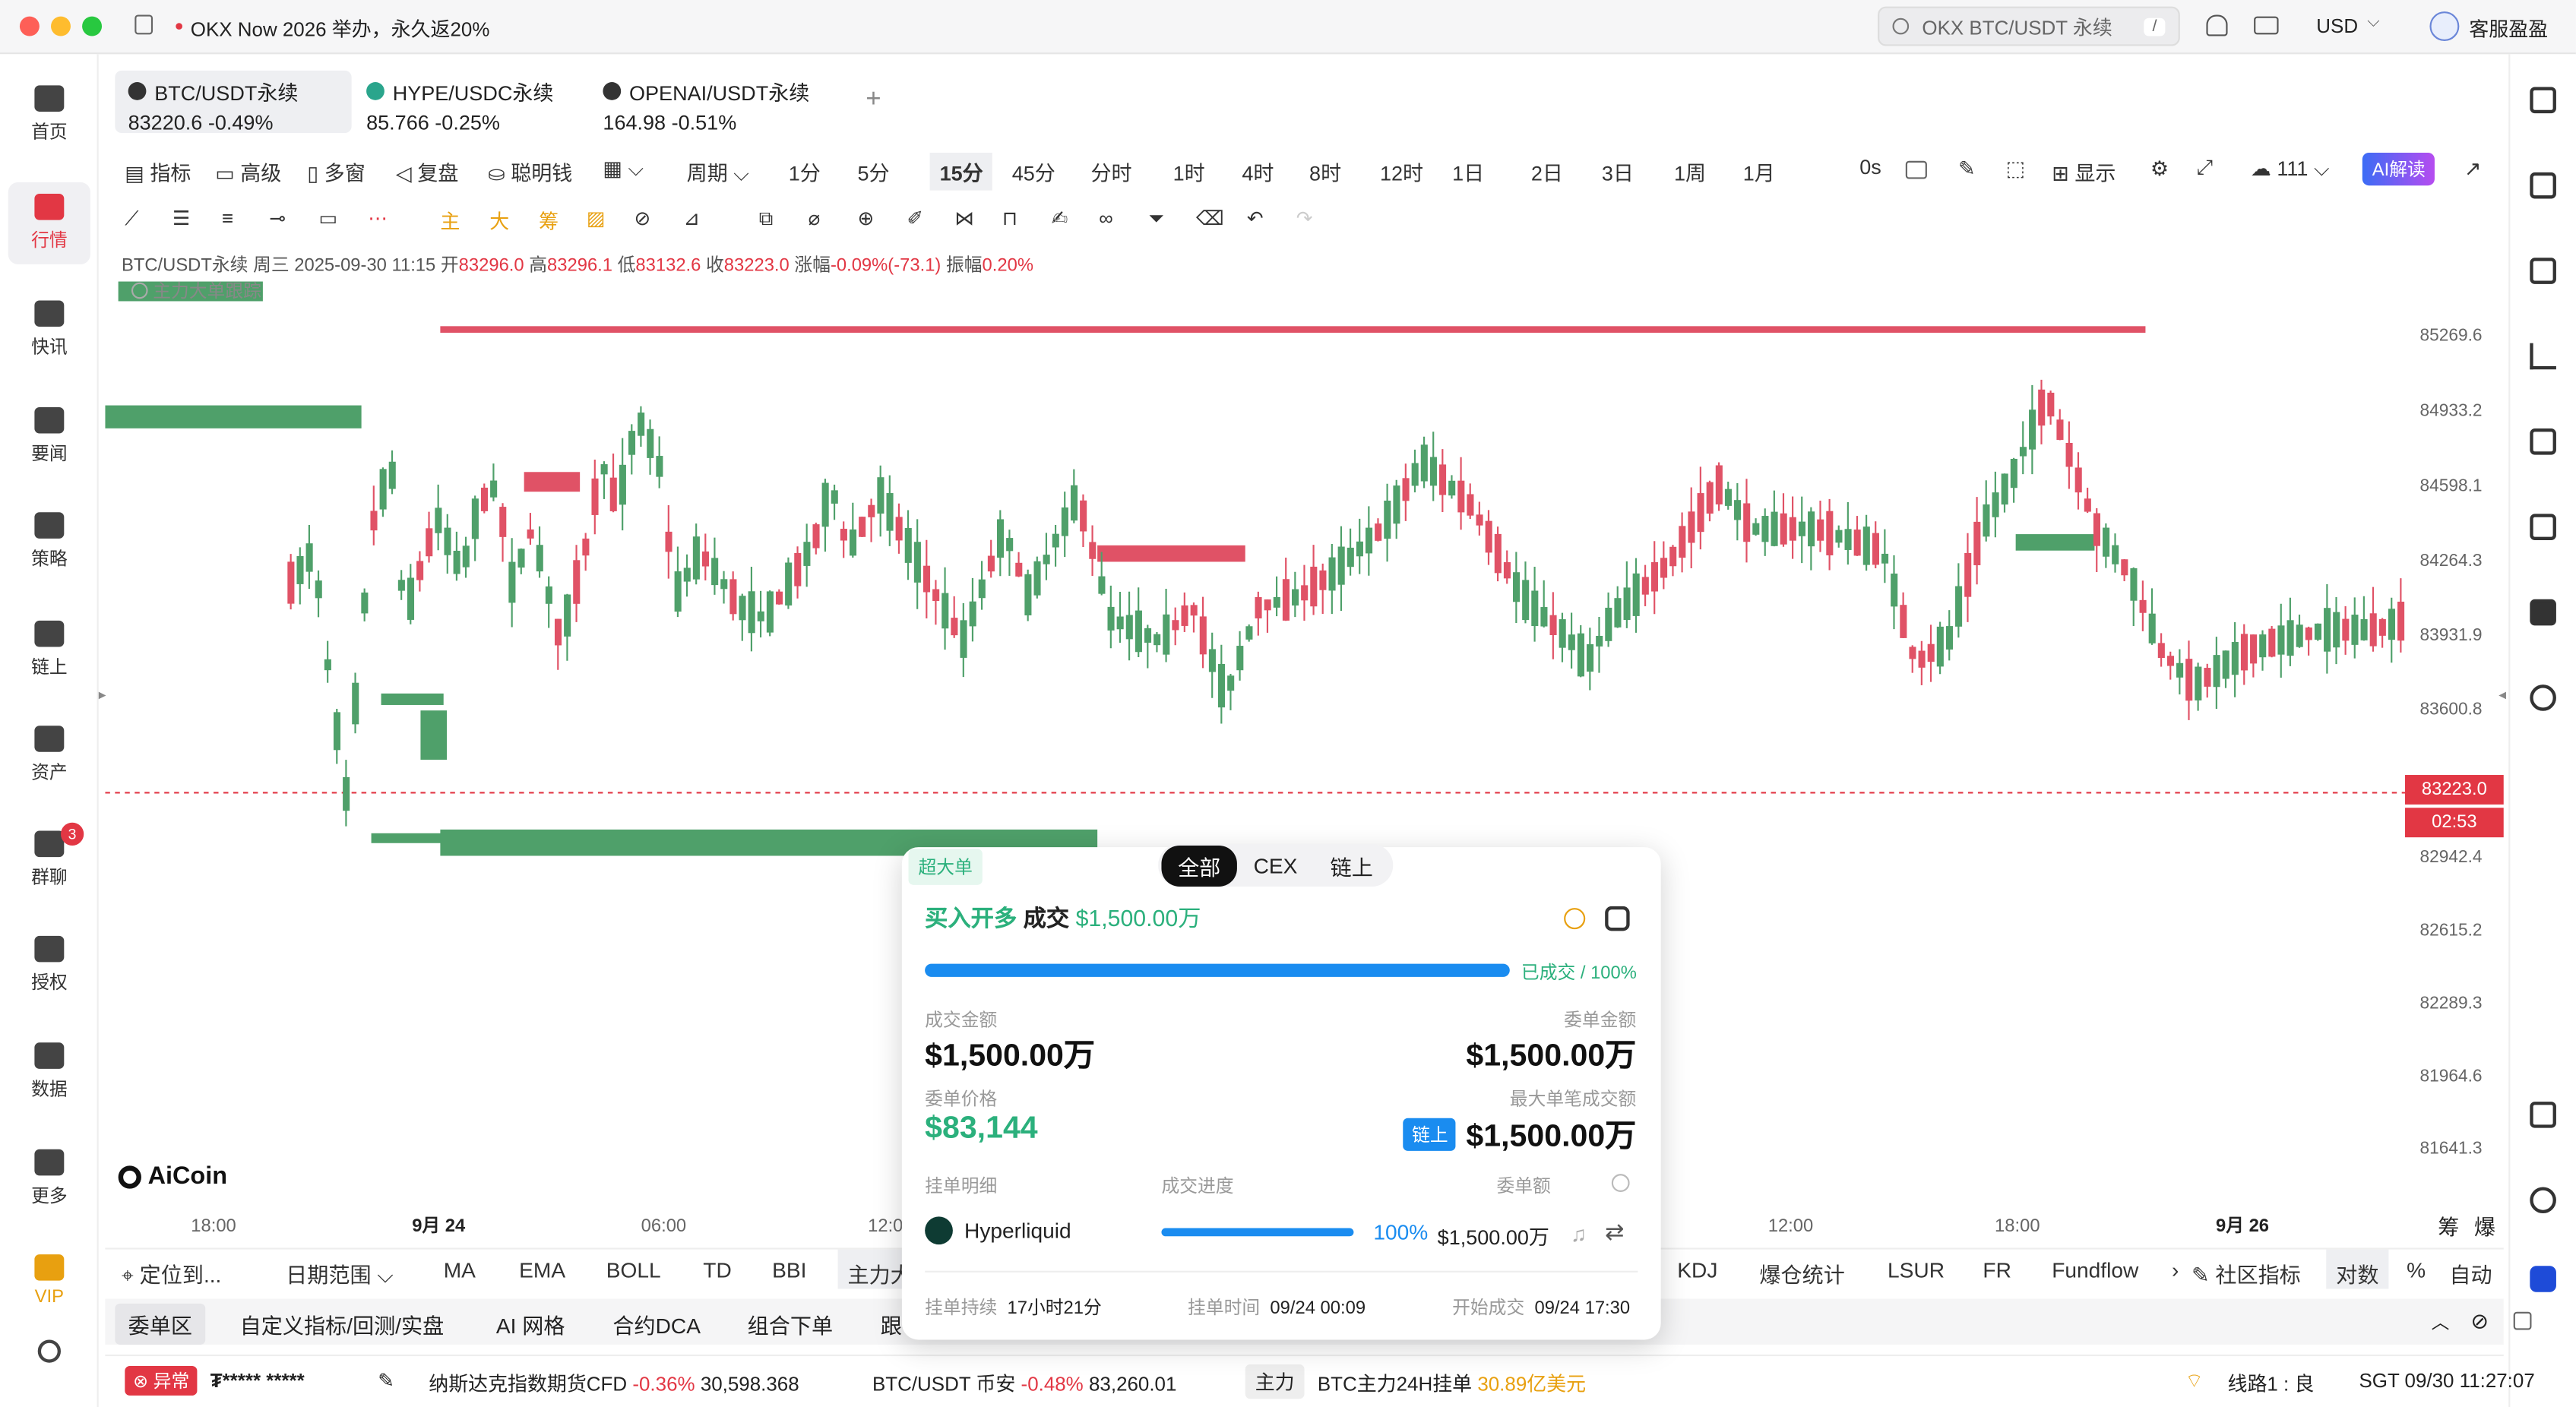 The width and height of the screenshot is (2576, 1407). What do you see at coordinates (2159, 168) in the screenshot?
I see `settings-icon: ⚙` at bounding box center [2159, 168].